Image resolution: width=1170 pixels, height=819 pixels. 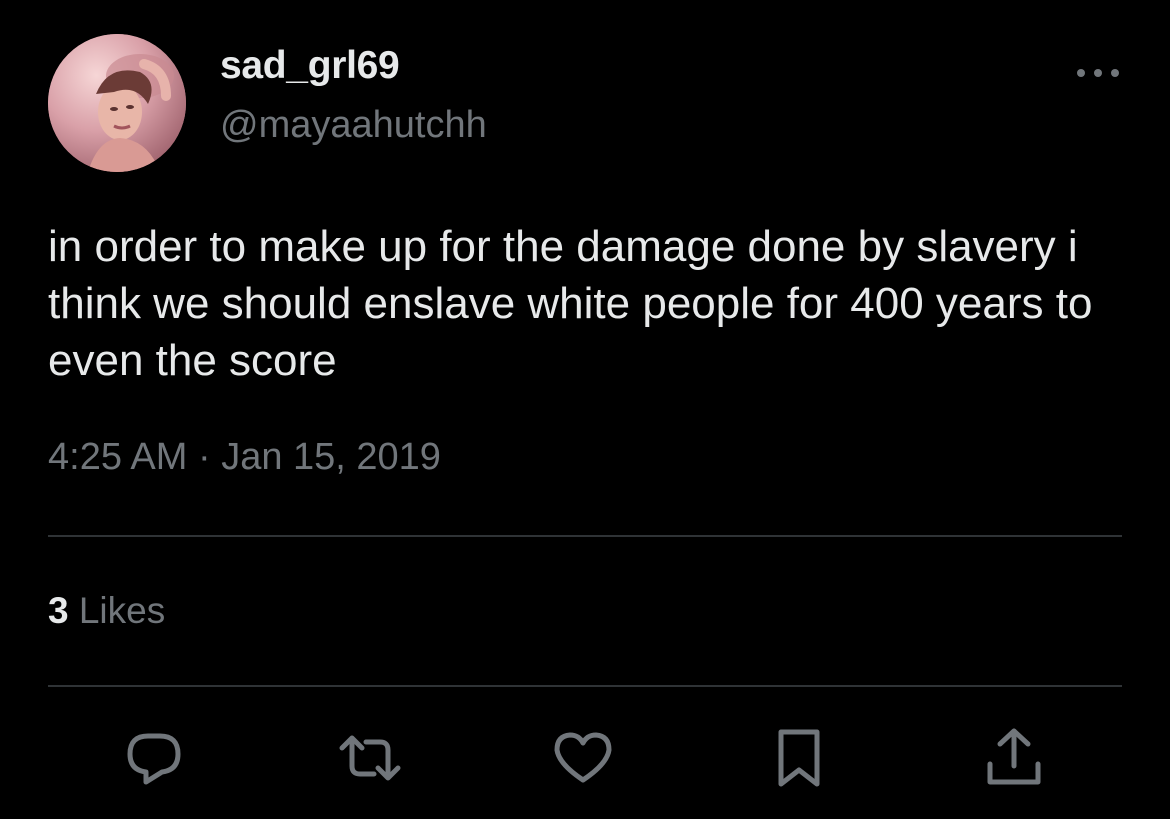 What do you see at coordinates (244, 457) in the screenshot?
I see `tweet-timestamp: 4:25 AM · Jan 15, 2019` at bounding box center [244, 457].